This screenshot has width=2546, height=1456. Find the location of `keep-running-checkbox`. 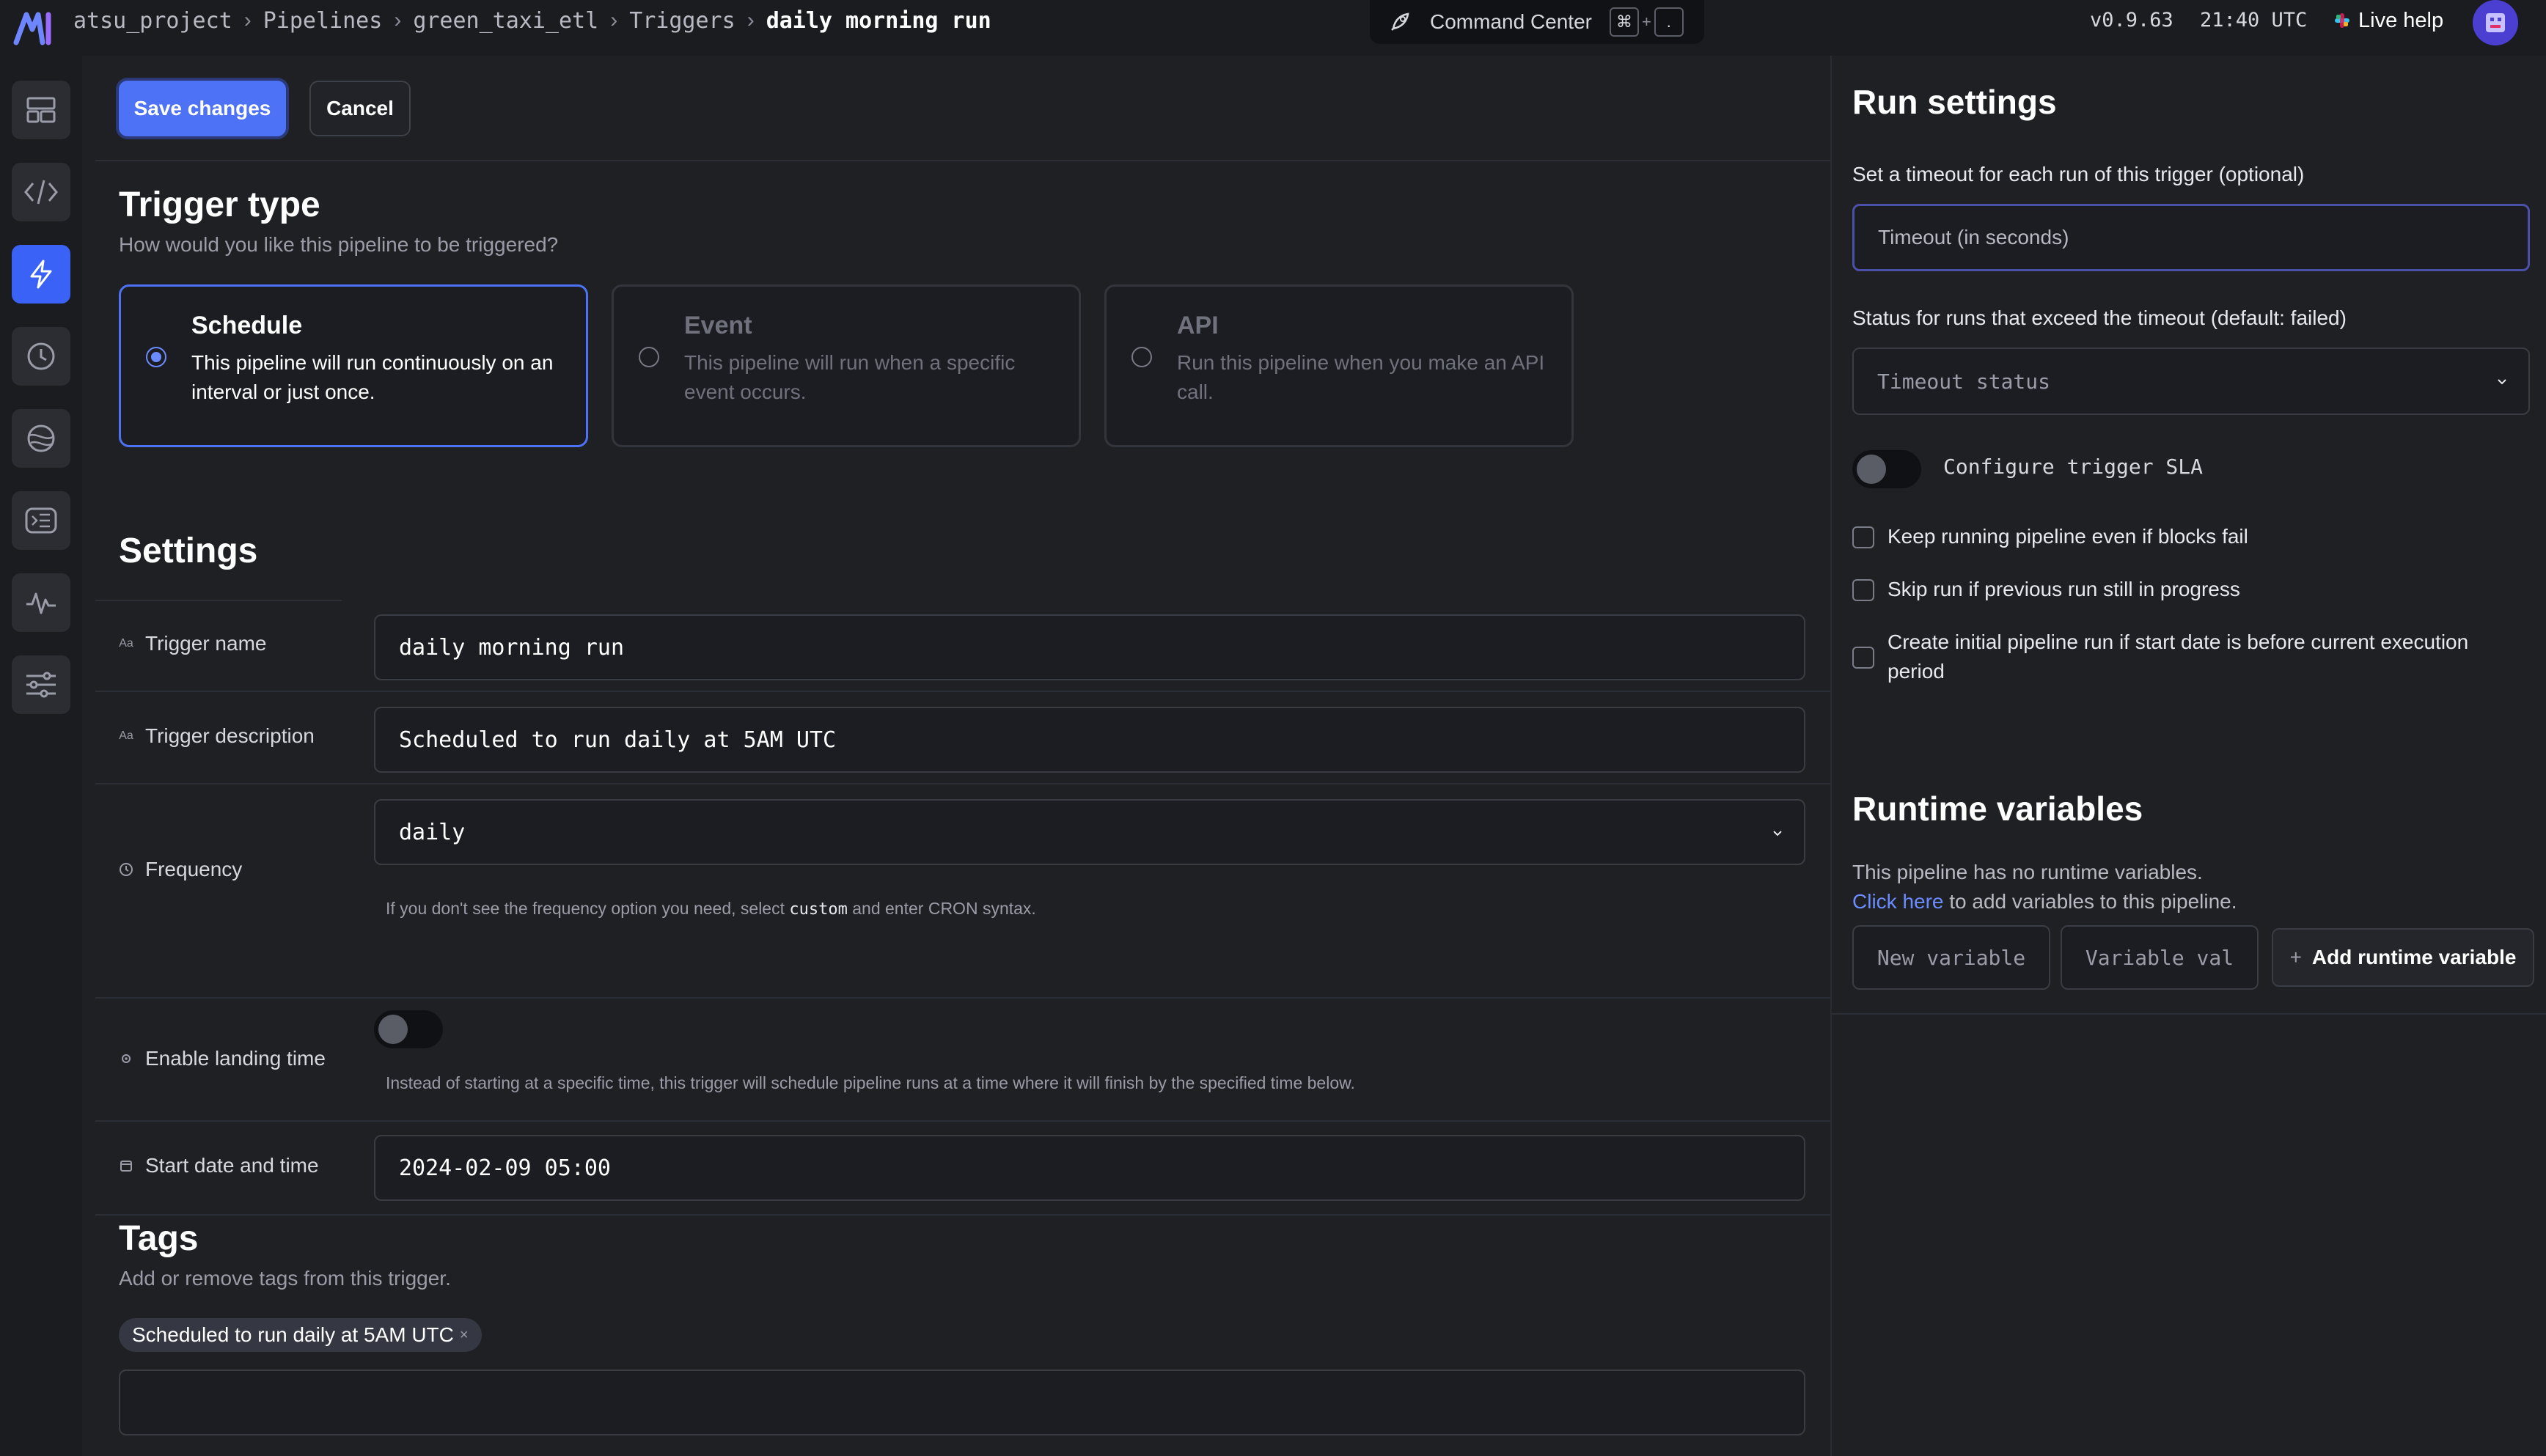

keep-running-checkbox is located at coordinates (1863, 537).